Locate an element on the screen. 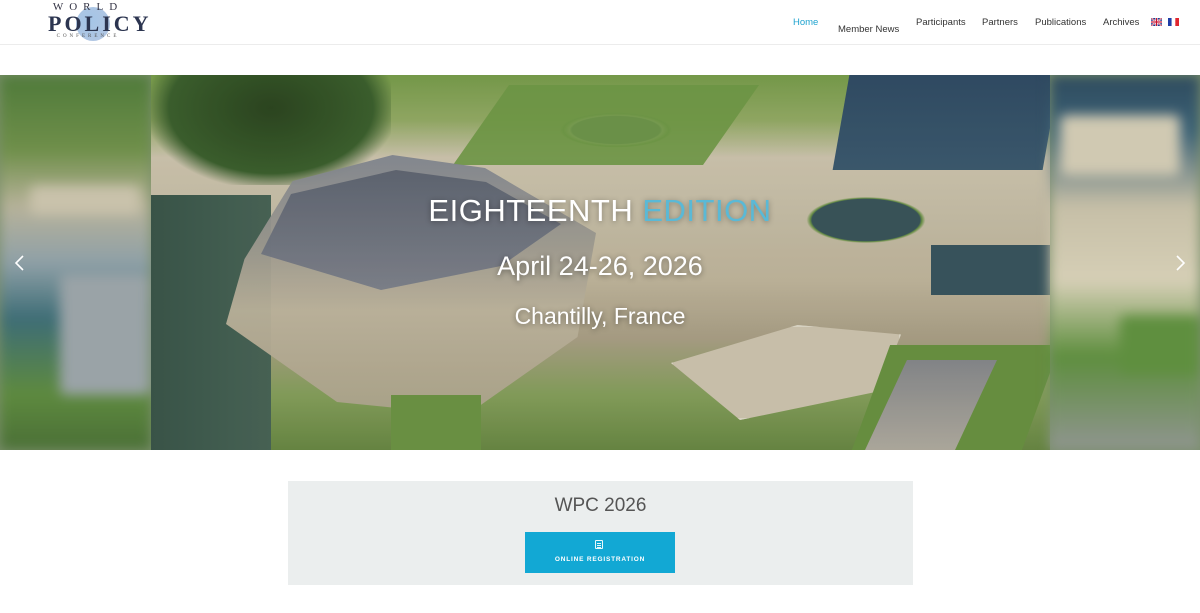 Image resolution: width=1200 pixels, height=613 pixels. registration-panel: WPC 2026 ONLINE REGISTRATION is located at coordinates (600, 533).